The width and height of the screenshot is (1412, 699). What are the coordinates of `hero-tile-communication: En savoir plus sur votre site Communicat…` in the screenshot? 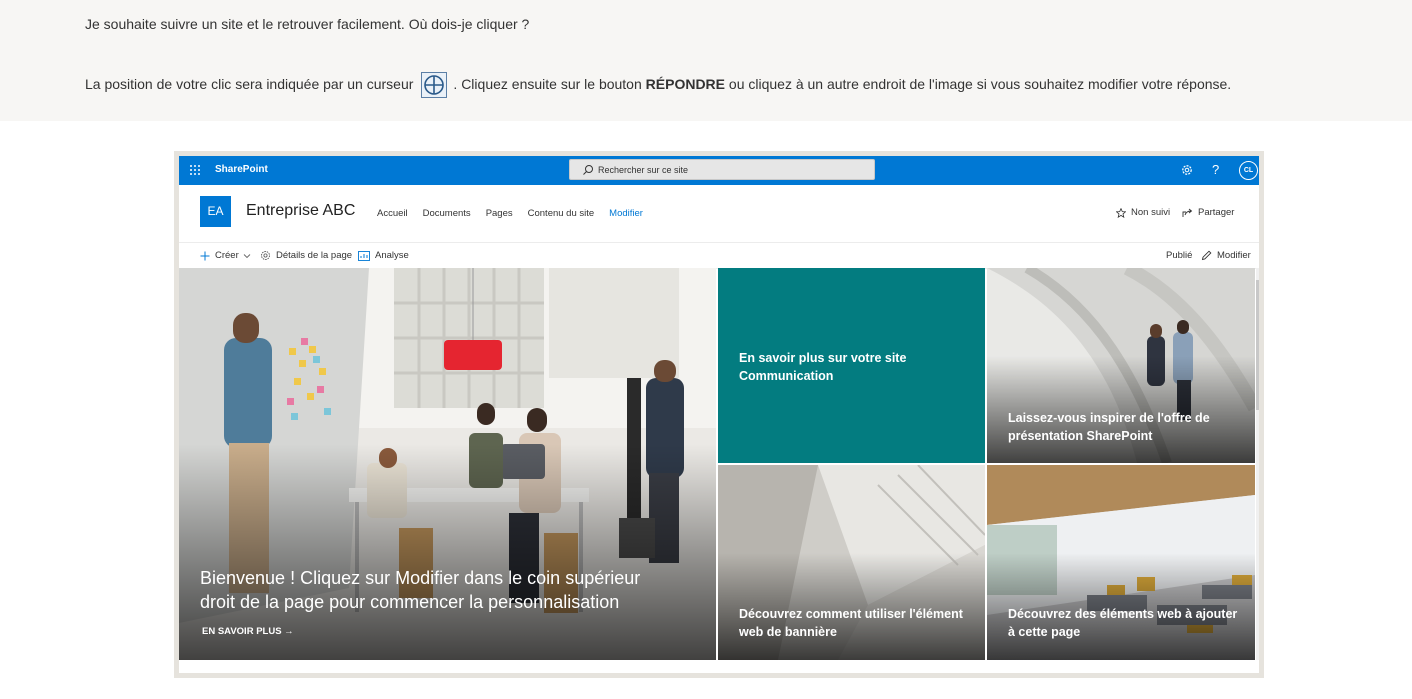 It's located at (851, 365).